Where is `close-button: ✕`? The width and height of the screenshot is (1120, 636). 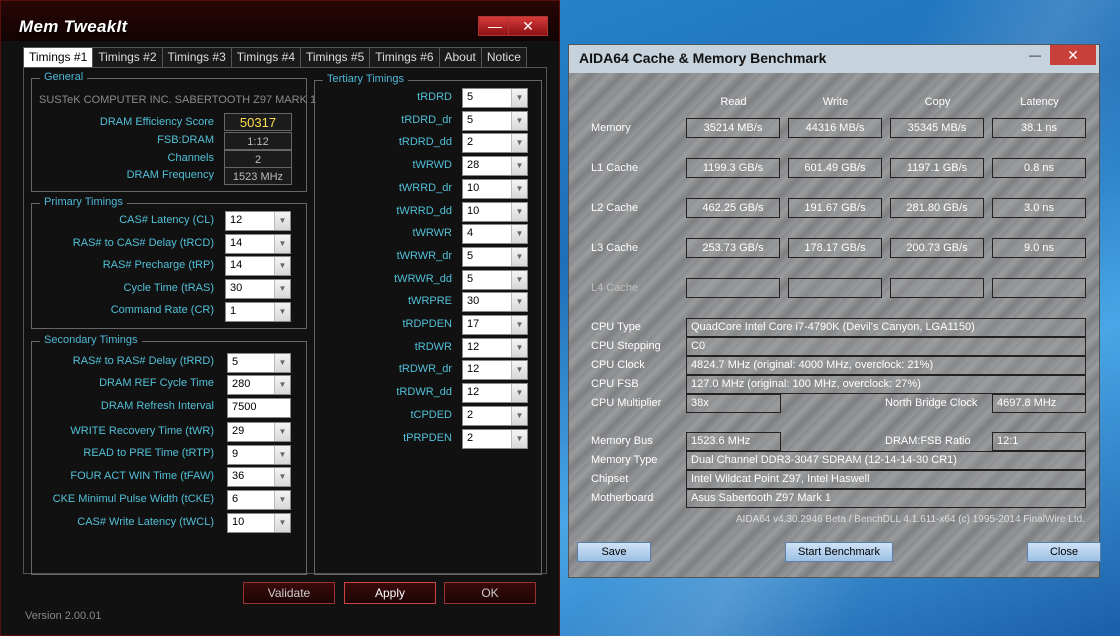 close-button: ✕ is located at coordinates (528, 26).